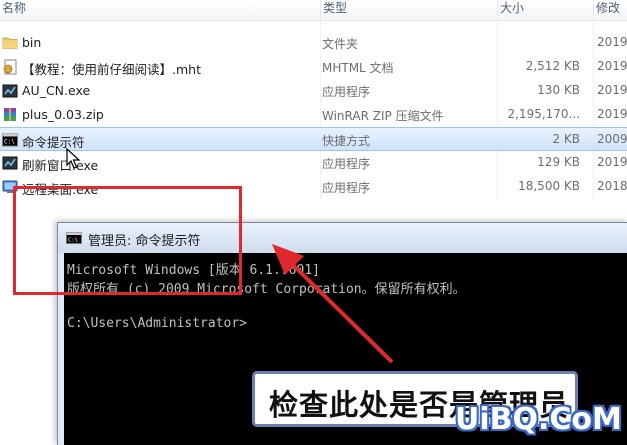 This screenshot has width=627, height=445. What do you see at coordinates (558, 162) in the screenshot?
I see `file-size: 129 KB` at bounding box center [558, 162].